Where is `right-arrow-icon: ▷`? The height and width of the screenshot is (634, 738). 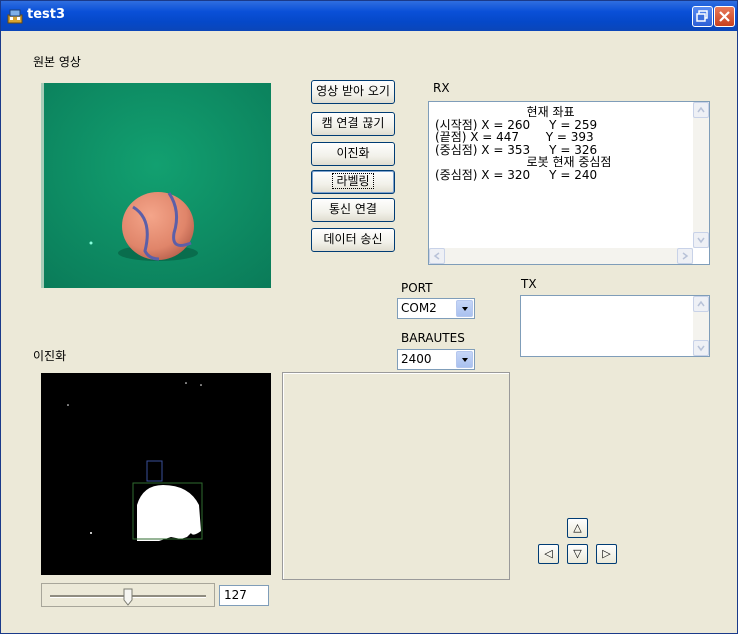 right-arrow-icon: ▷ is located at coordinates (606, 553).